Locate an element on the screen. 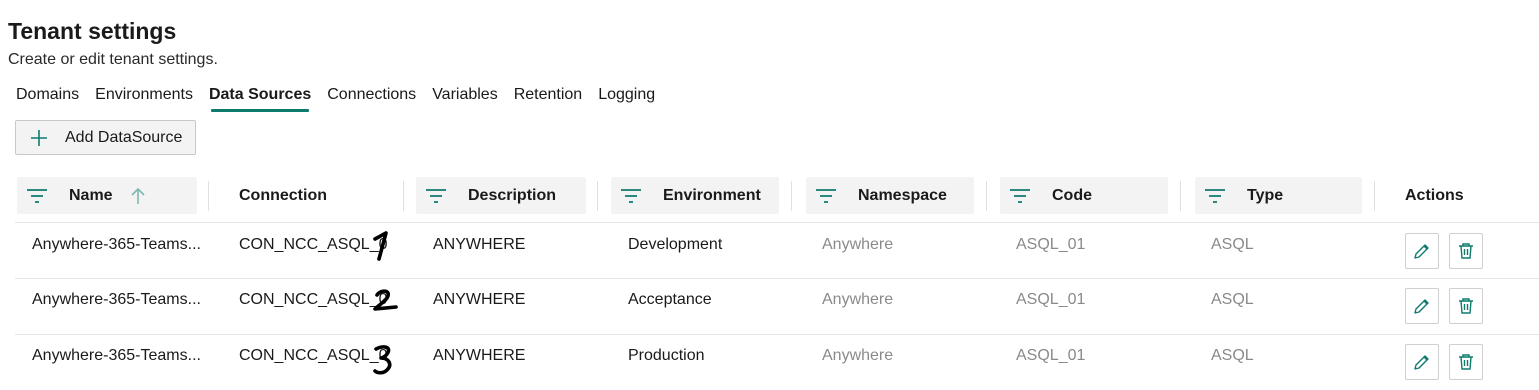 The image size is (1539, 390). column-header-namespace: Namespace is located at coordinates (890, 195).